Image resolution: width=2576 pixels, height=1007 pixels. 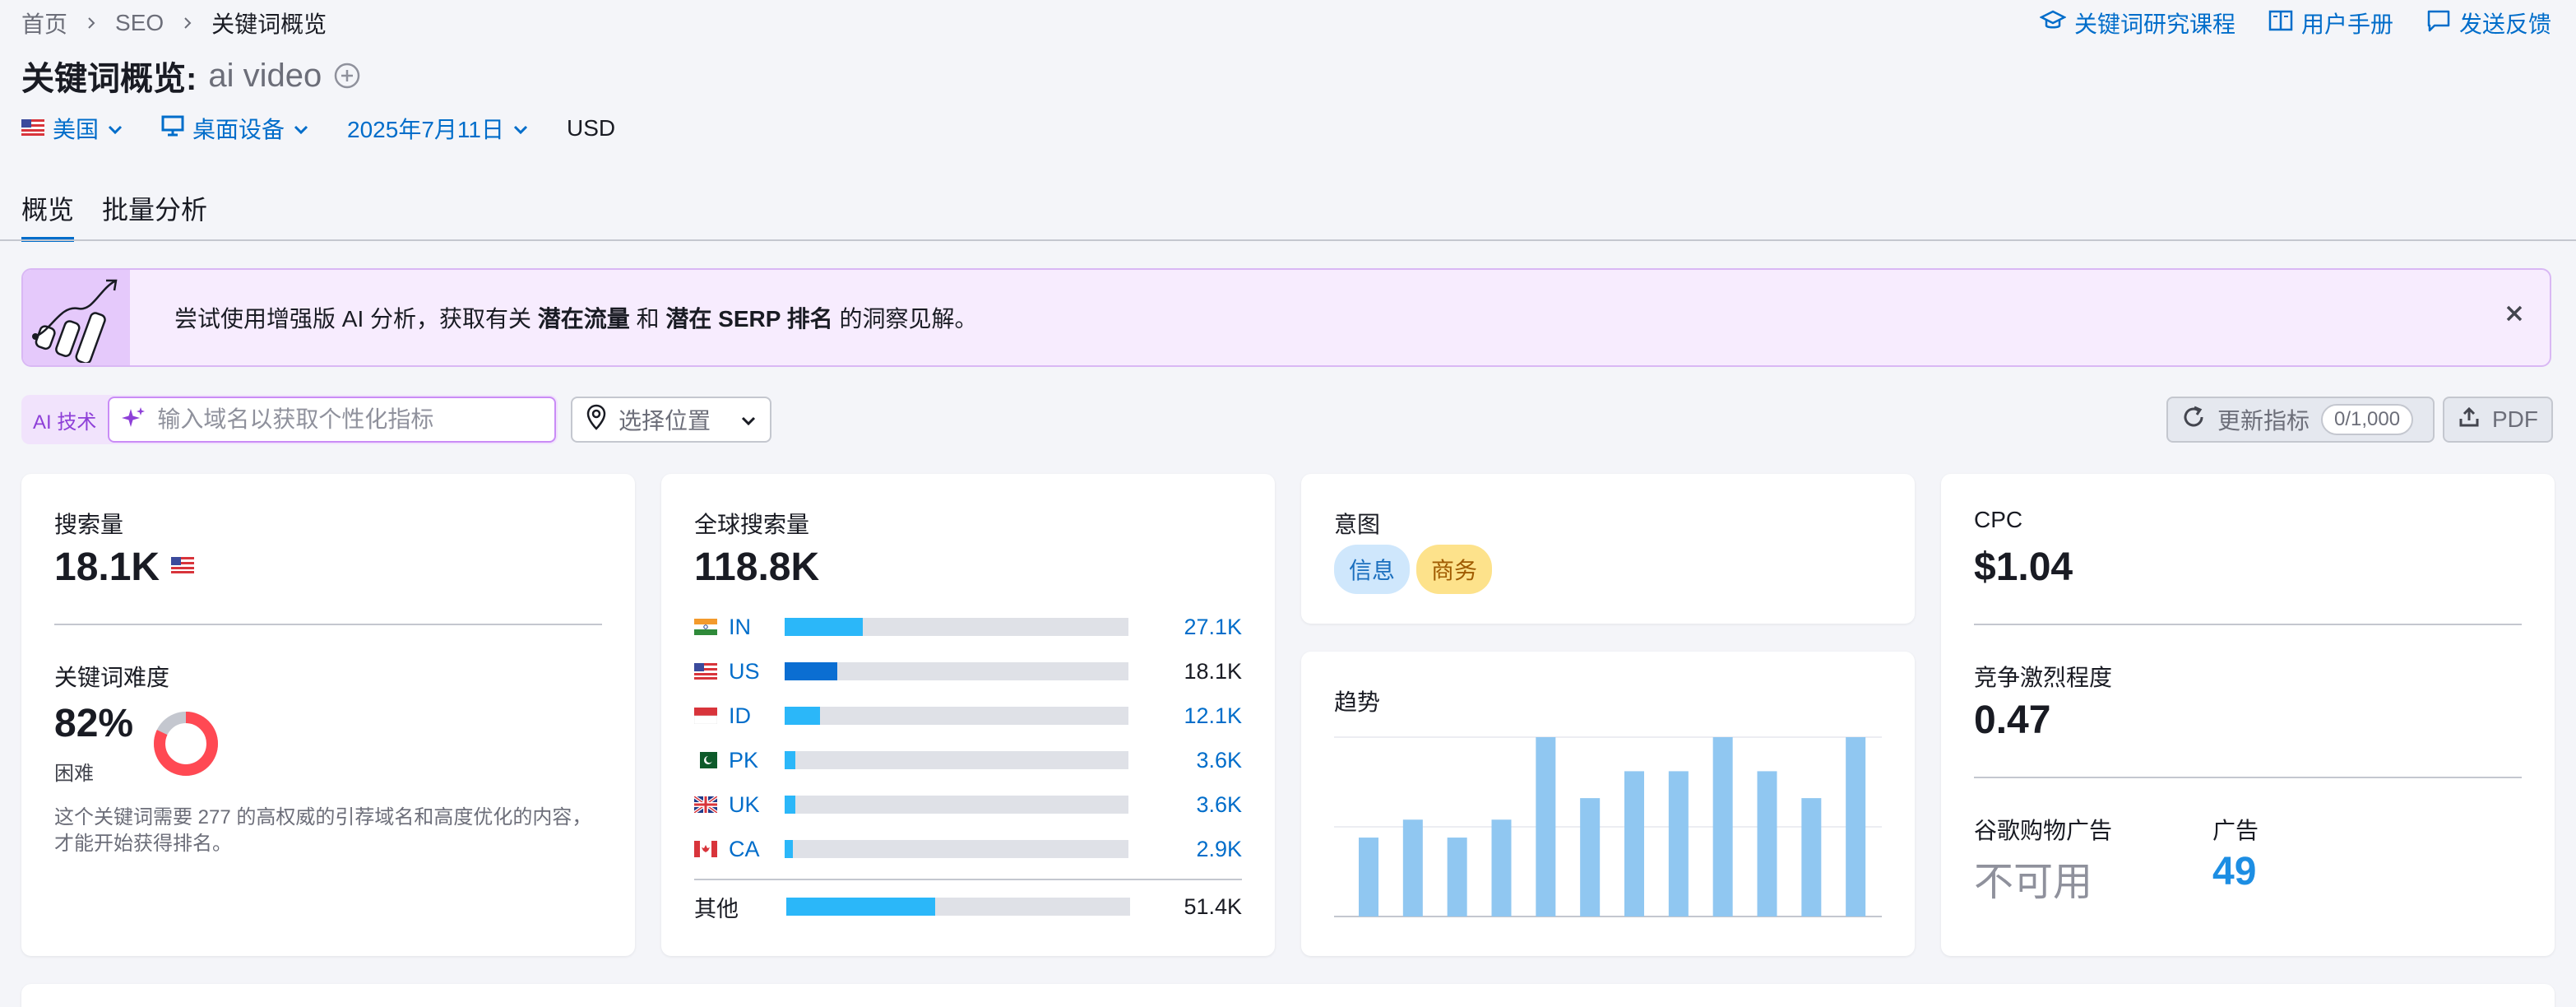 What do you see at coordinates (716, 908) in the screenshot?
I see `other-label: 其他` at bounding box center [716, 908].